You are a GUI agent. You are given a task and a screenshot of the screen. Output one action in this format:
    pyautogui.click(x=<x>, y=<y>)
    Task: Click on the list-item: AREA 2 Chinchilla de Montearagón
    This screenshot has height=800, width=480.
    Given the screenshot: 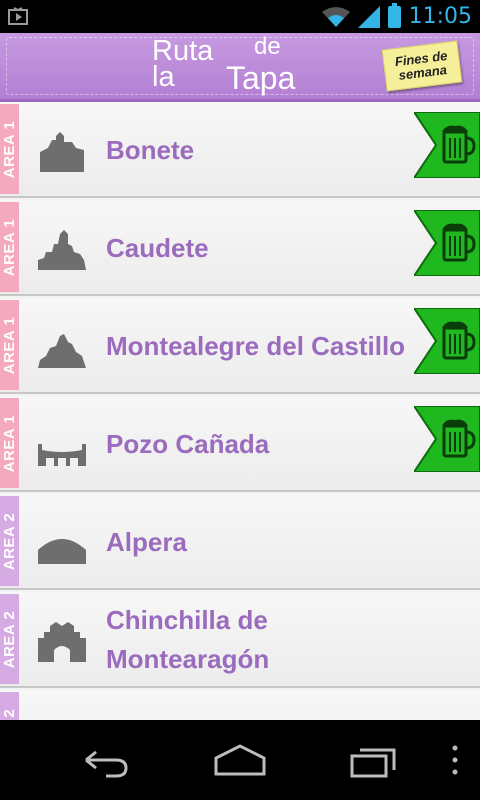 What is the action you would take?
    pyautogui.click(x=240, y=640)
    